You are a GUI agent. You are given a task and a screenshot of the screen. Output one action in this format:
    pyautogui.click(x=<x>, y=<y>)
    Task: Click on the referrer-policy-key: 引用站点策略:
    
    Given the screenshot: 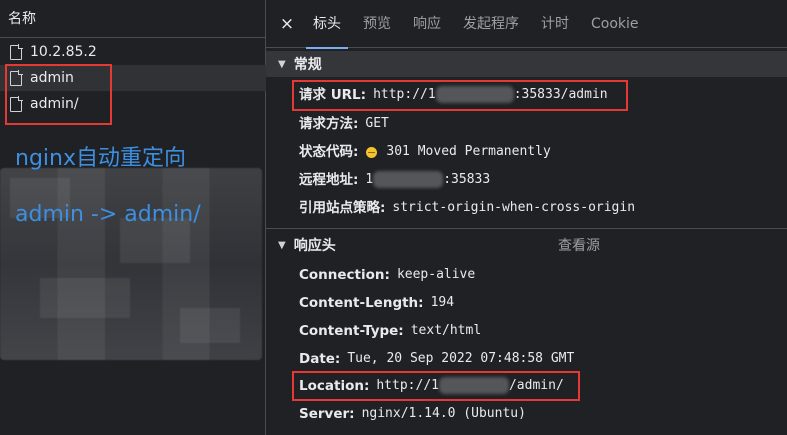 What is the action you would take?
    pyautogui.click(x=342, y=208)
    